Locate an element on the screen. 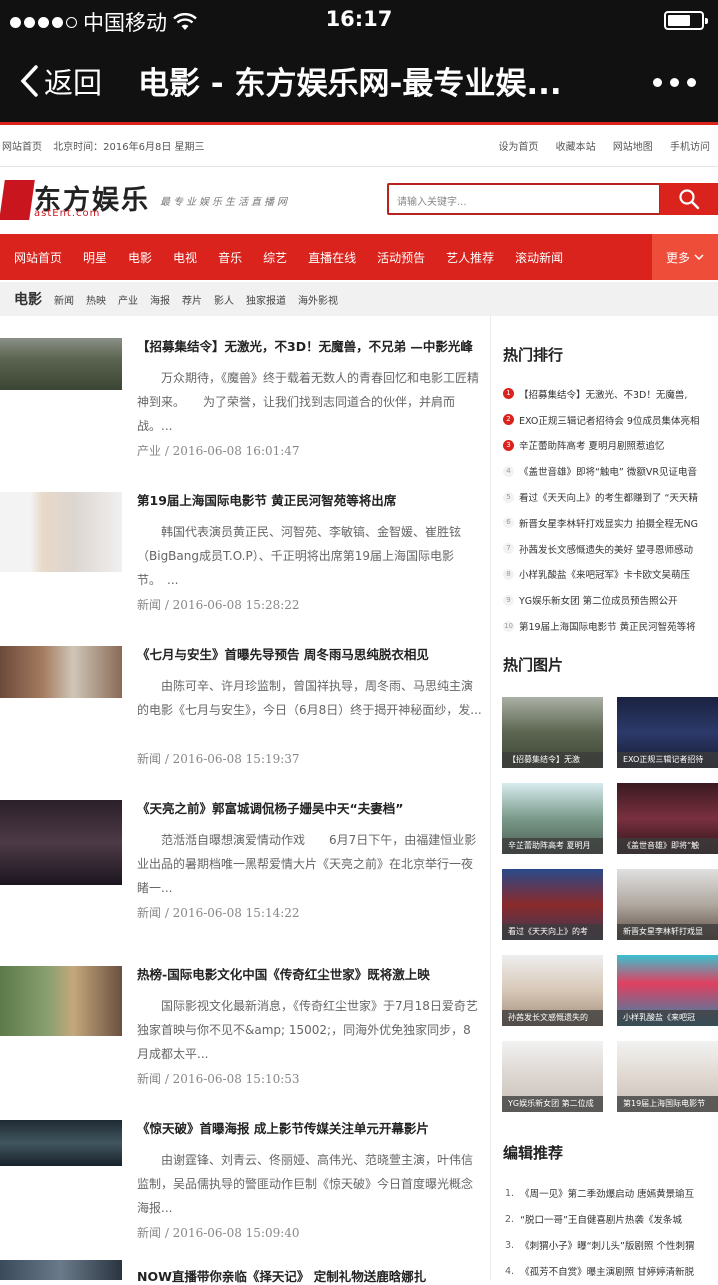 The image size is (718, 1285). sub-nav-item: 新闻 is located at coordinates (64, 299).